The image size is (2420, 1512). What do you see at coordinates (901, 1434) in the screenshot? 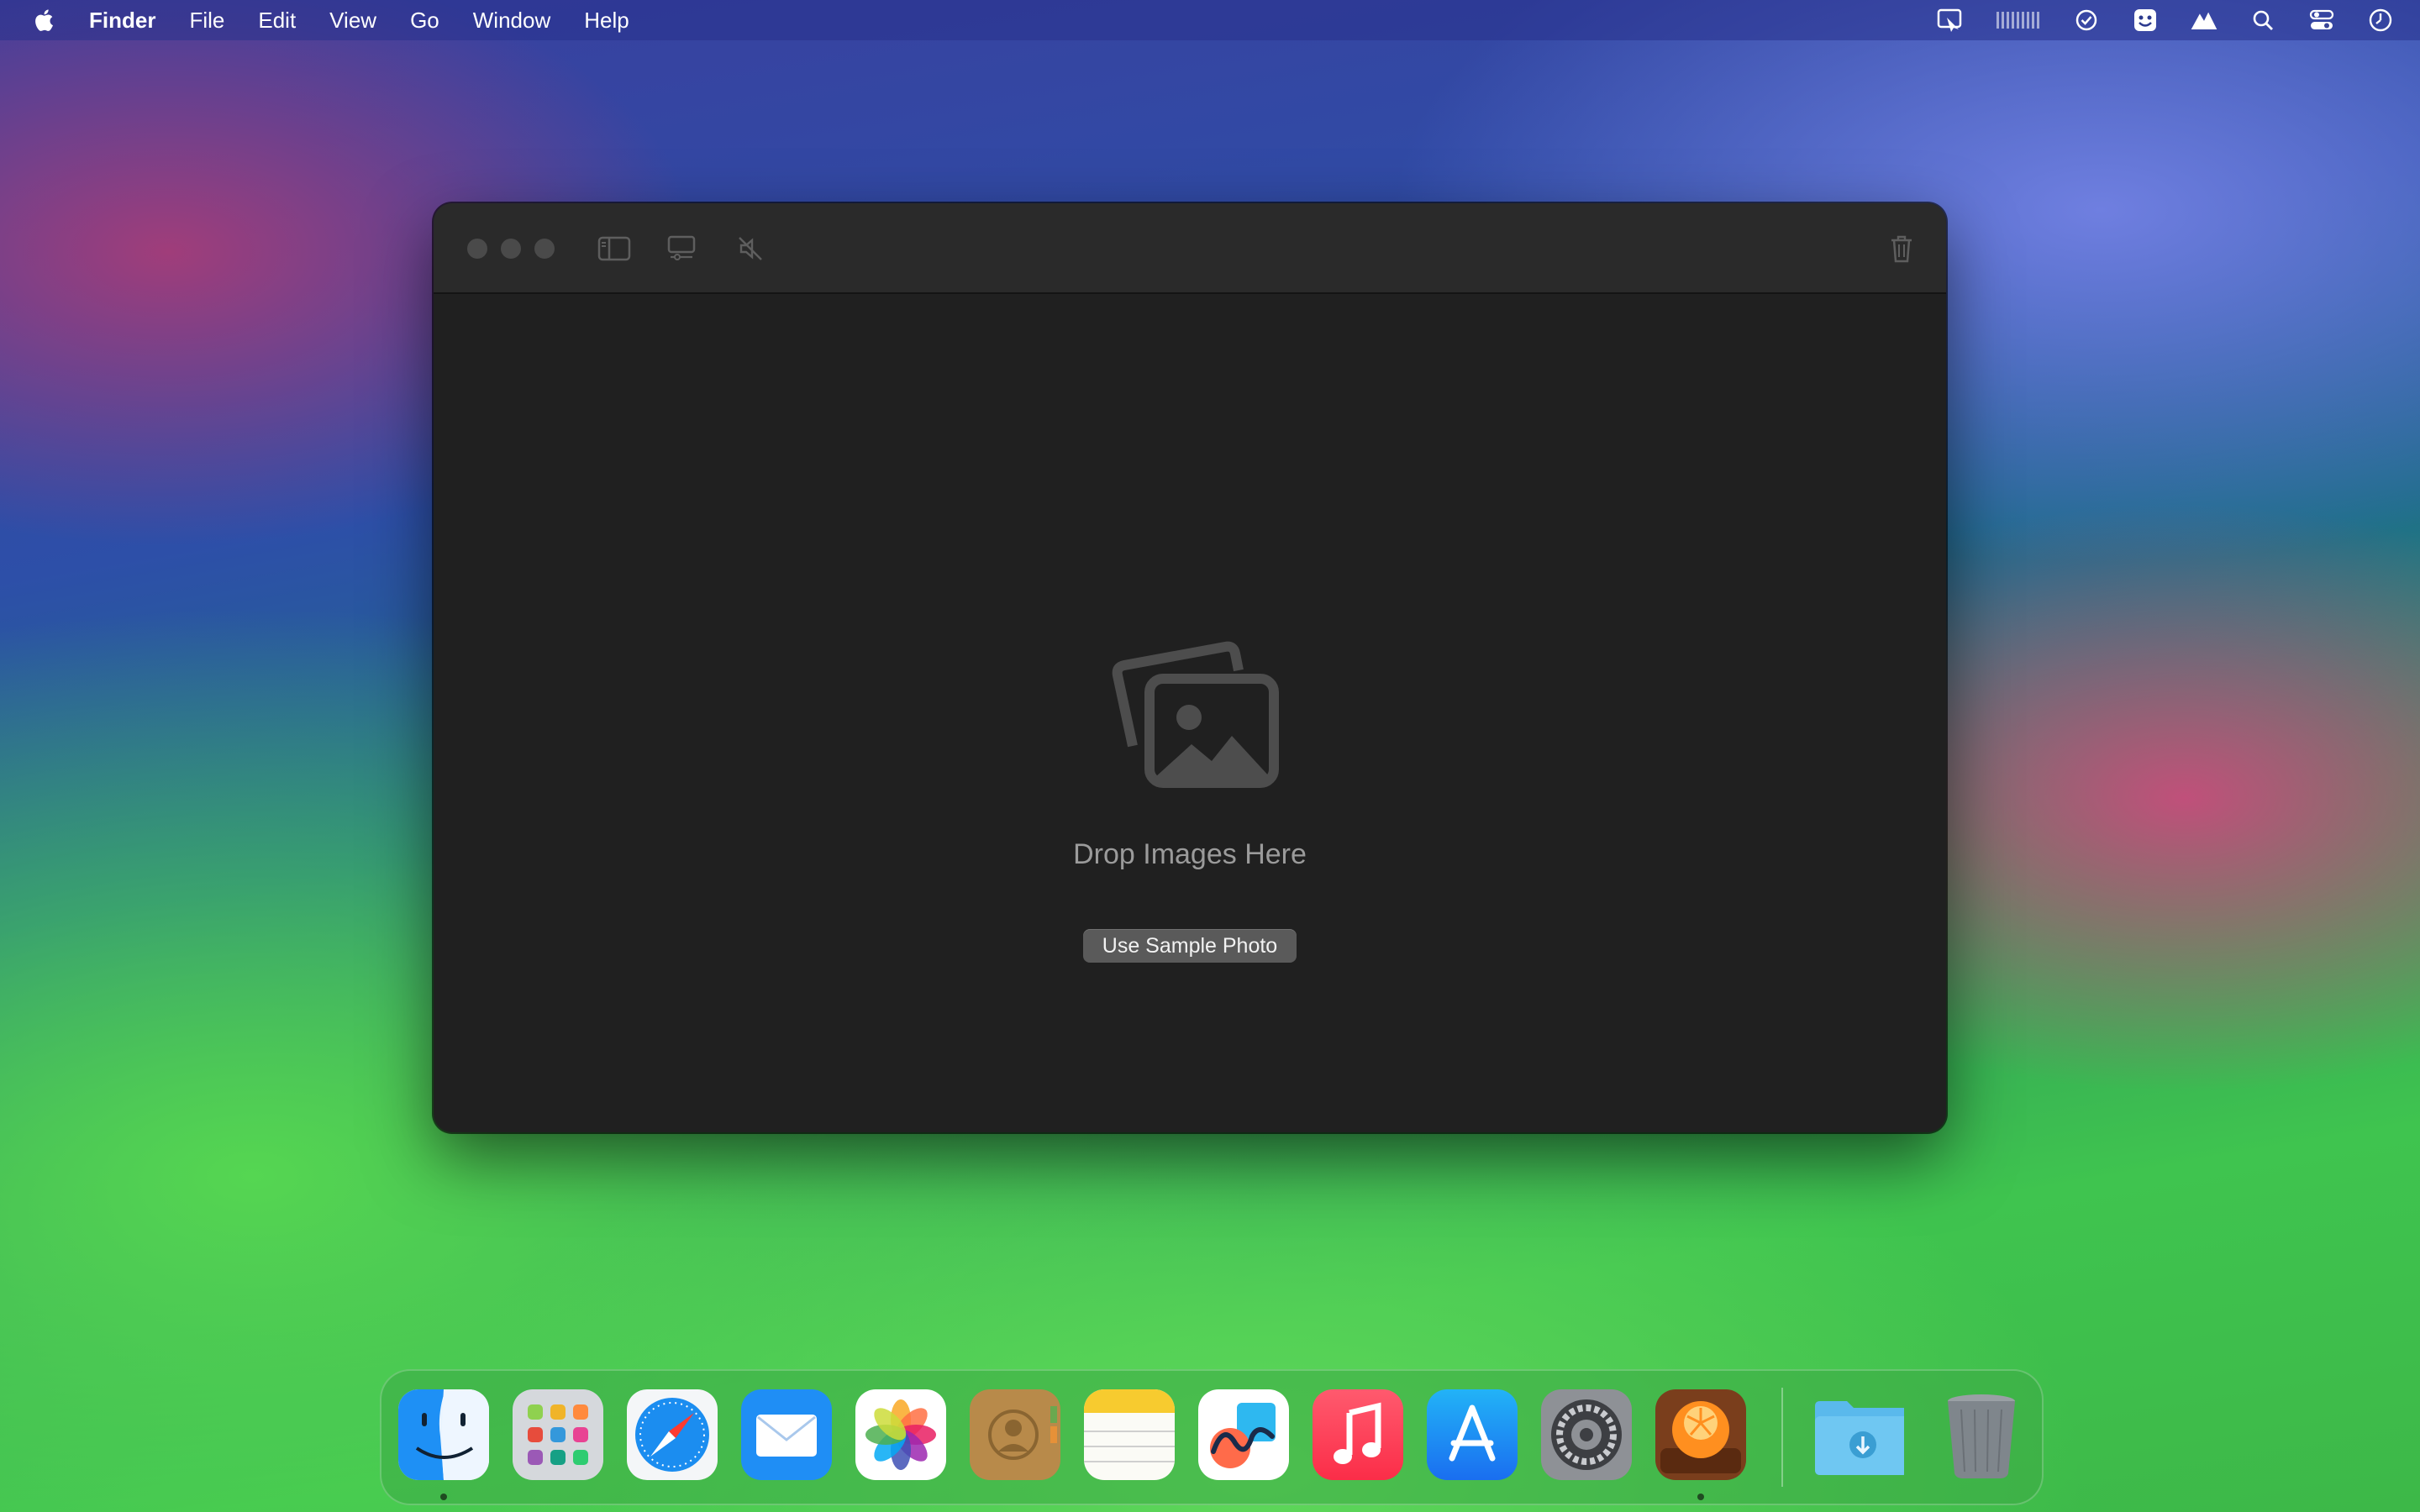
I see `photos-icon` at bounding box center [901, 1434].